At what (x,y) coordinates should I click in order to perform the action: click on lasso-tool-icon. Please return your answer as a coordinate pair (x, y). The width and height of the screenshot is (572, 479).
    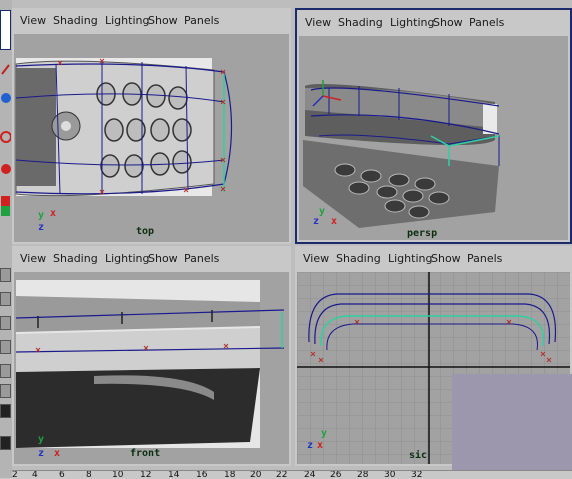
    Looking at the image, I should click on (5, 70).